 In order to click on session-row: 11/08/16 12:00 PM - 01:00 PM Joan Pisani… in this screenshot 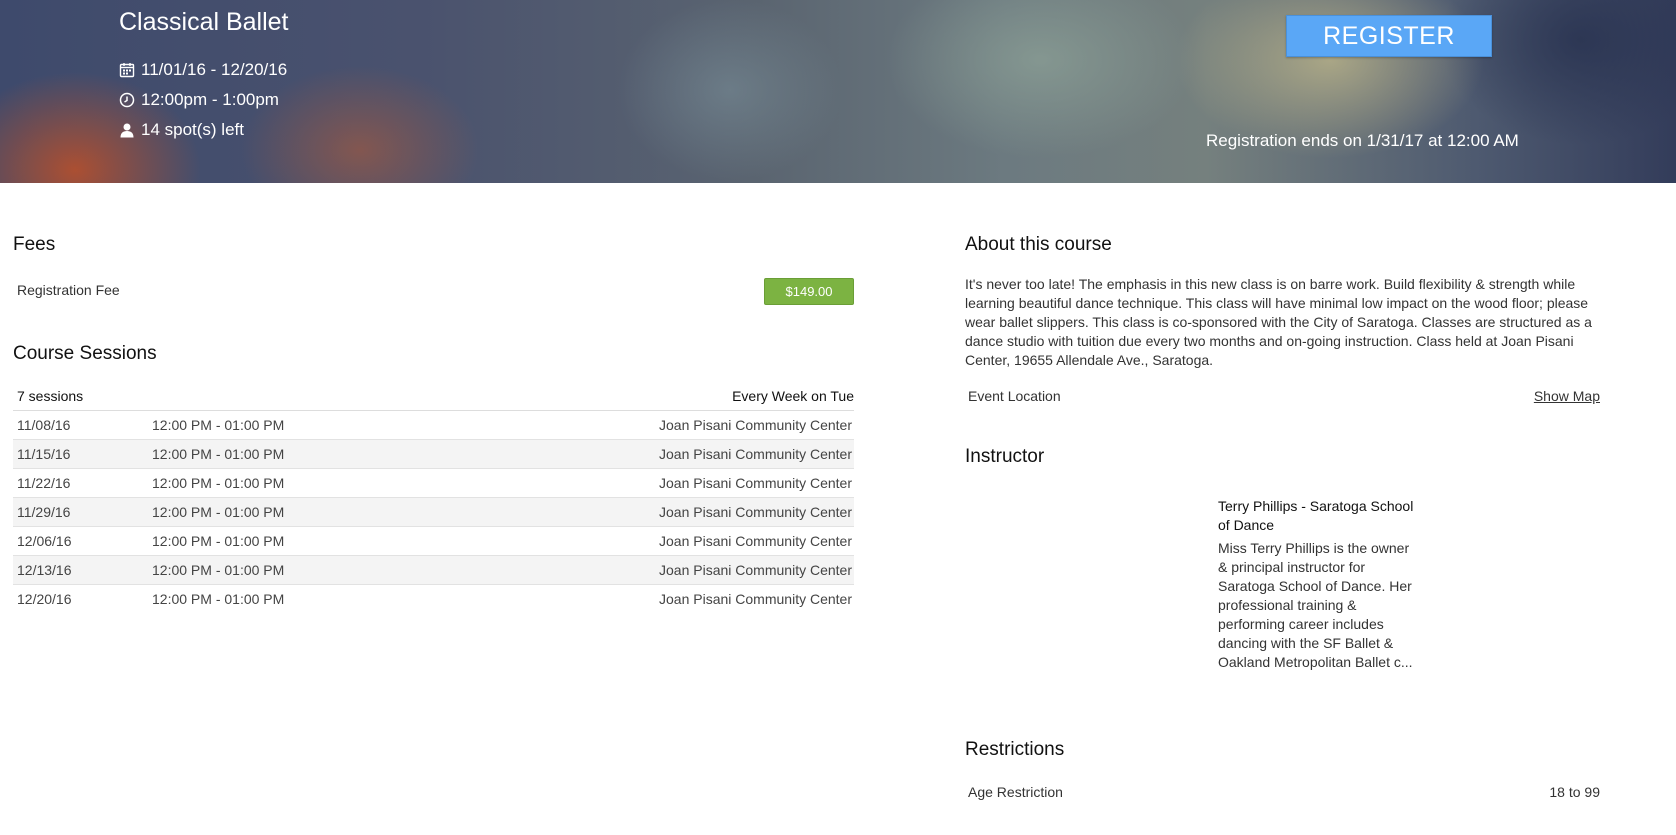, I will do `click(433, 425)`.